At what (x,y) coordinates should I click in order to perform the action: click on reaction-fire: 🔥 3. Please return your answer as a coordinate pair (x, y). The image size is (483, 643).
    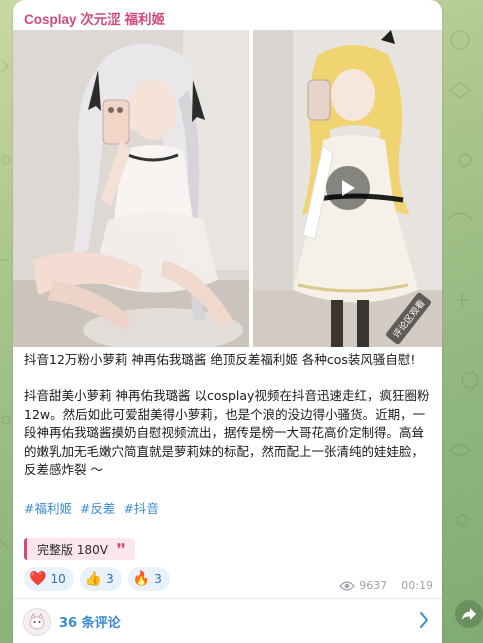
    Looking at the image, I should click on (148, 579).